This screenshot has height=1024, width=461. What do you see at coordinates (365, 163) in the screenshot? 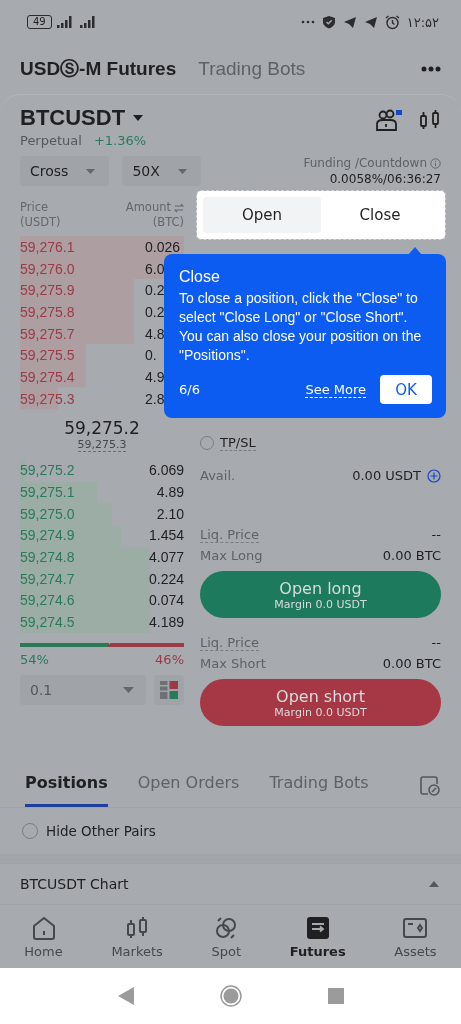
I see `funding-label: Funding /Countdown` at bounding box center [365, 163].